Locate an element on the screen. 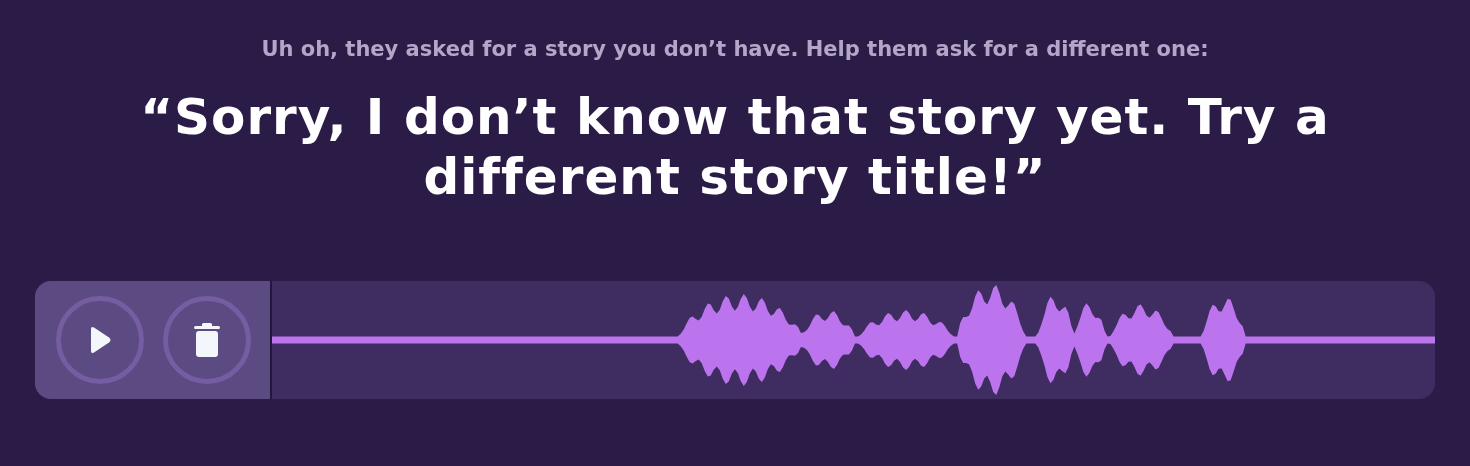 Image resolution: width=1470 pixels, height=466 pixels. play-button is located at coordinates (100, 340).